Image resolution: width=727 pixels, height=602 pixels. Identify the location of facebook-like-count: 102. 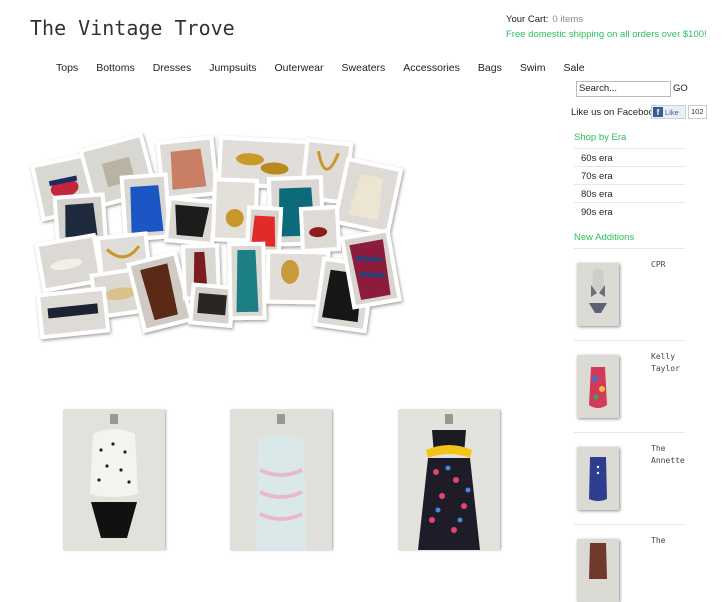
(697, 112).